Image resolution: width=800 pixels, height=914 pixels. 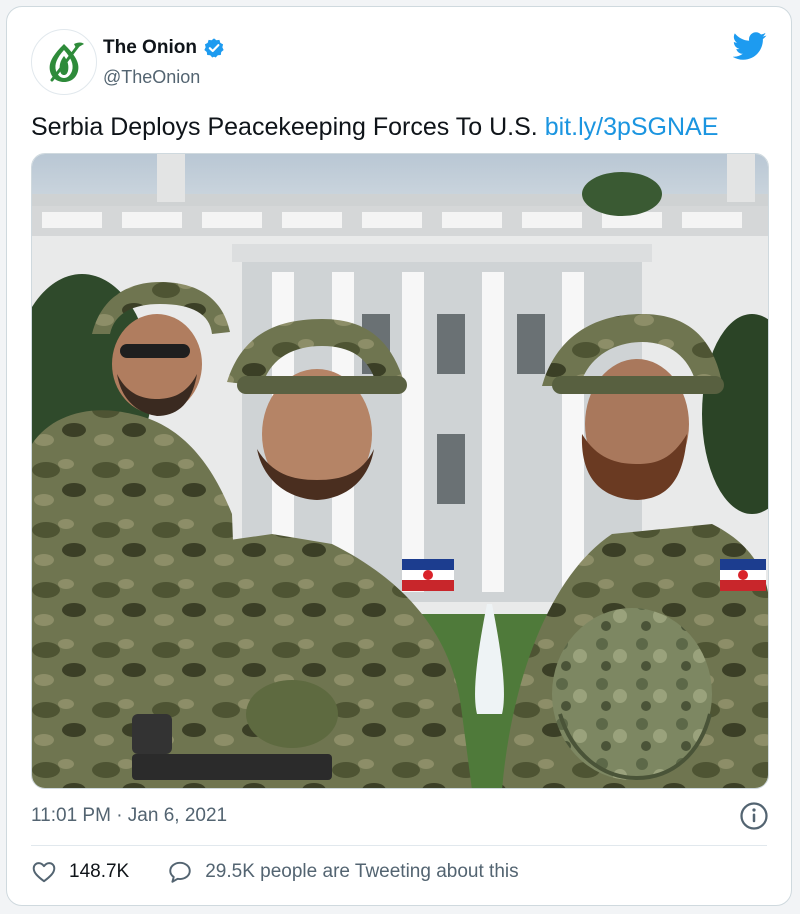 What do you see at coordinates (750, 46) in the screenshot?
I see `twitter-bird-icon` at bounding box center [750, 46].